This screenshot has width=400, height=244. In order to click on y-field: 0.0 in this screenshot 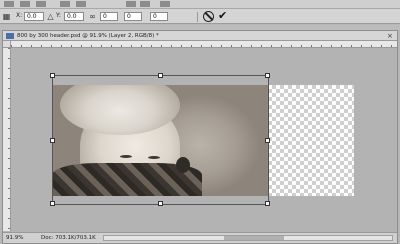, I will do `click(74, 16)`.